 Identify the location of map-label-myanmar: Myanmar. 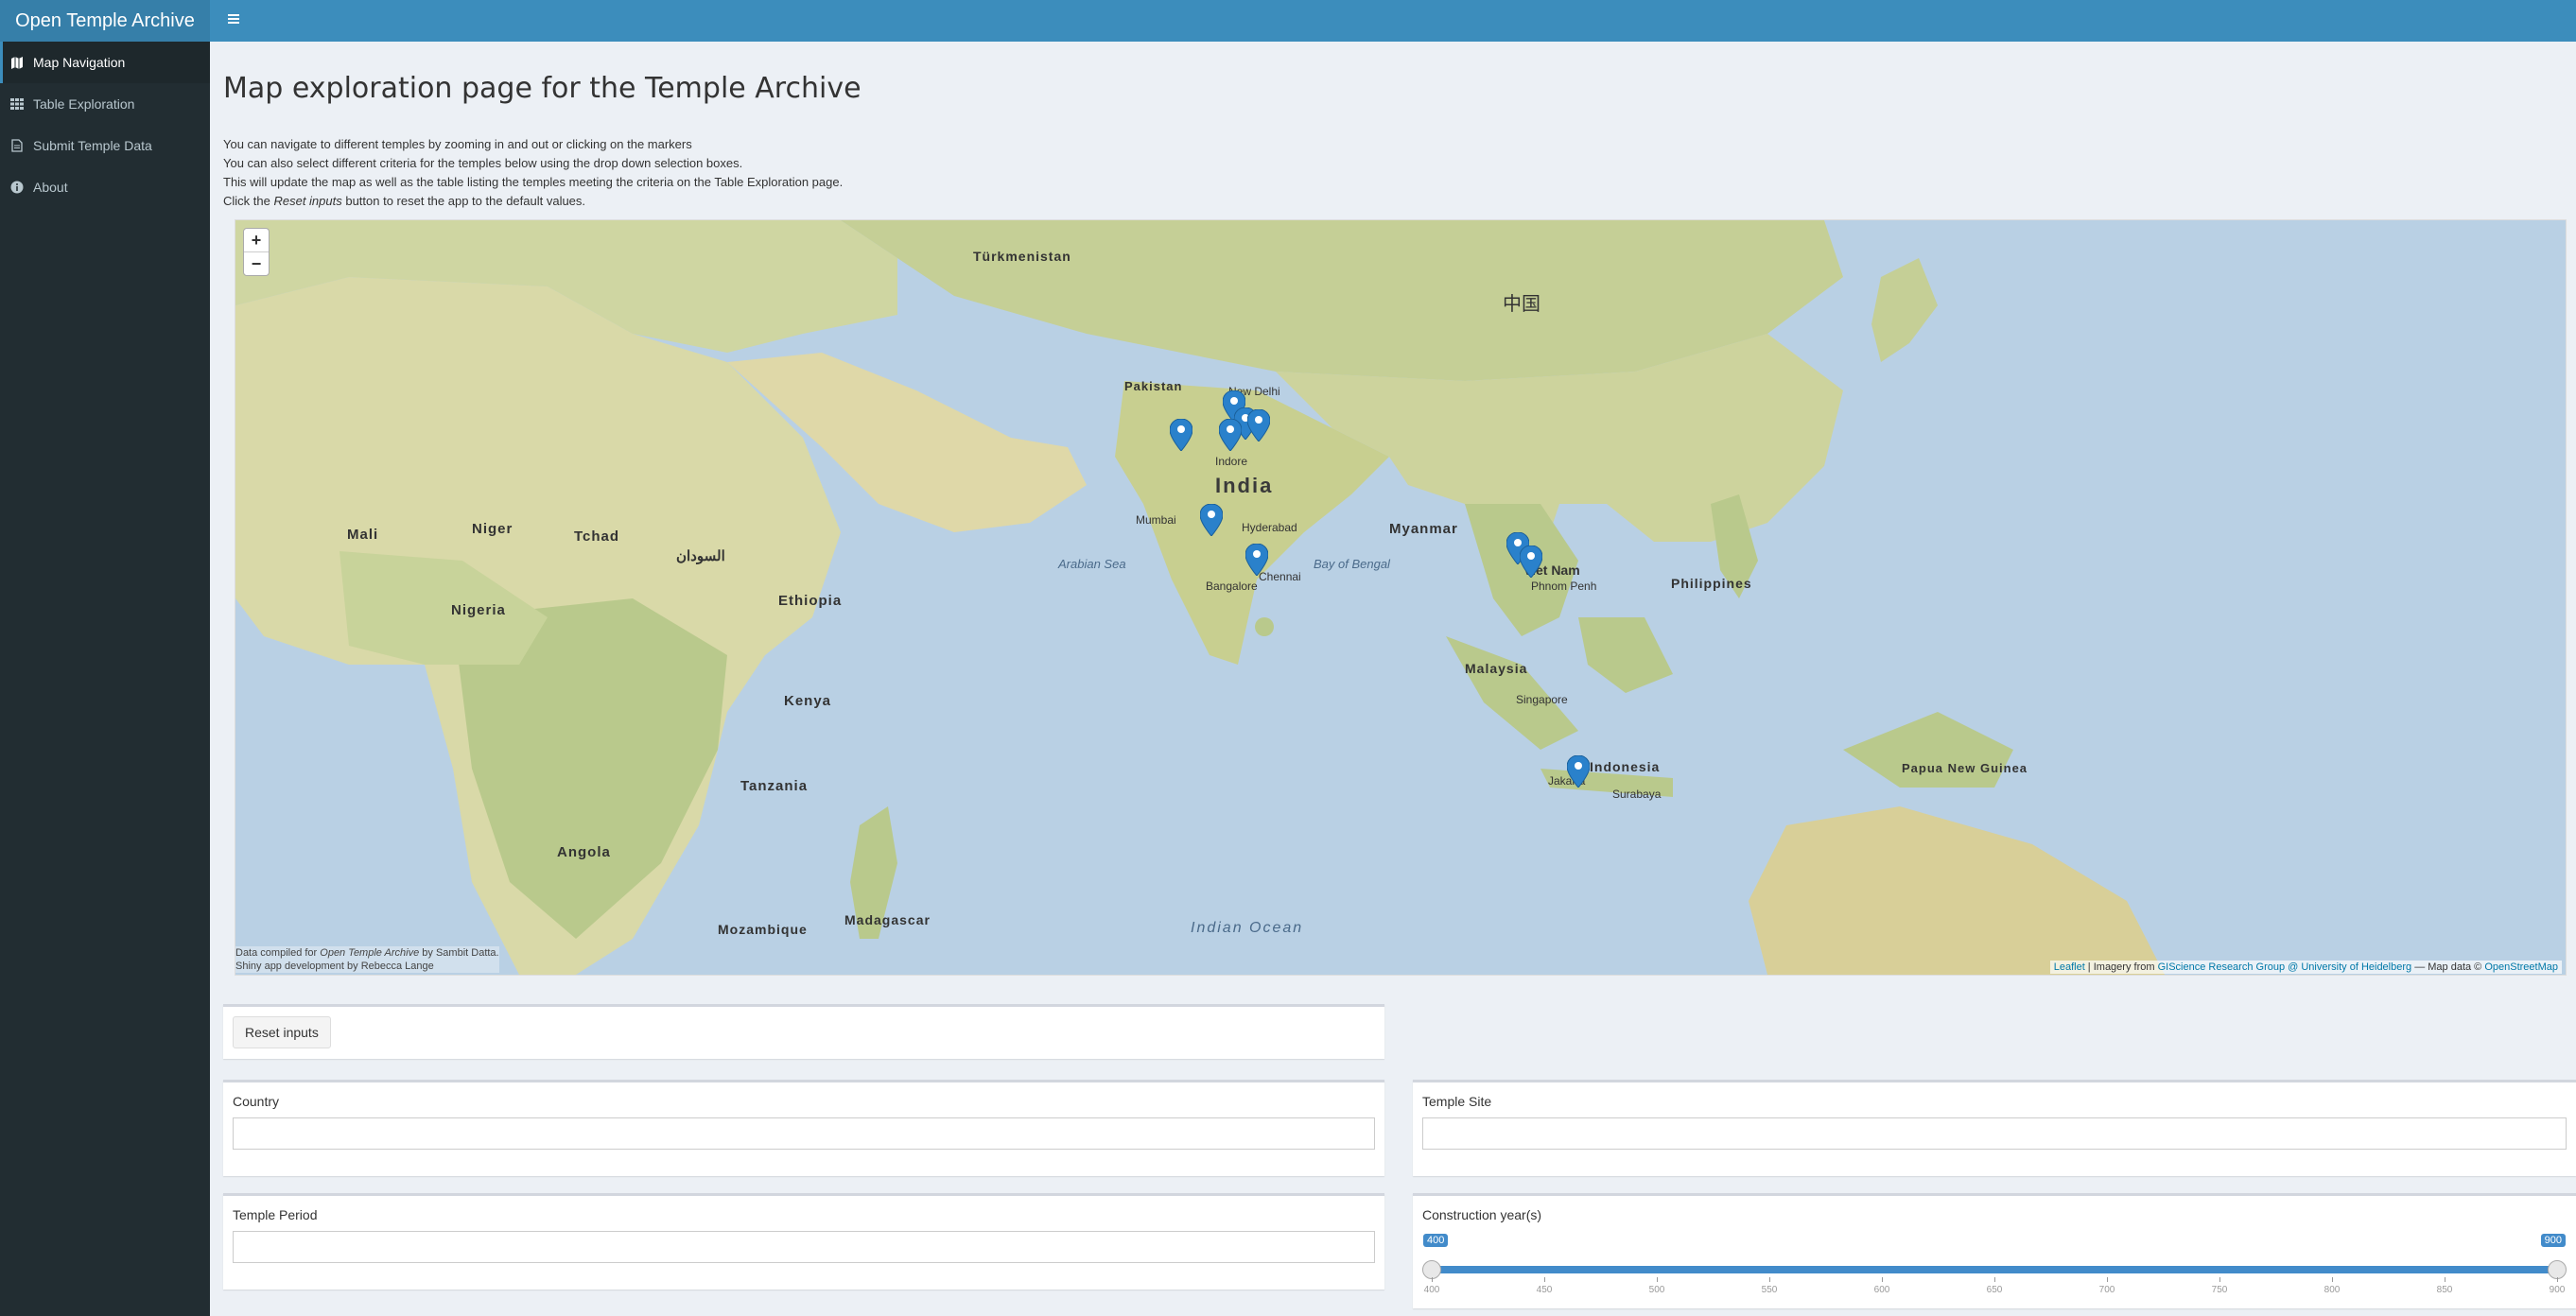
(1423, 529).